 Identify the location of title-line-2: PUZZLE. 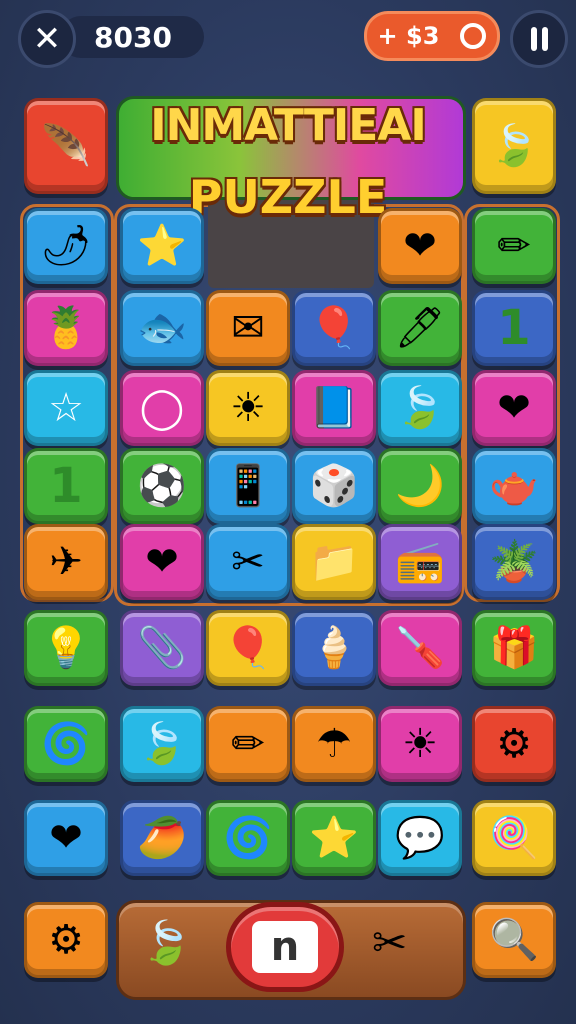
(288, 197).